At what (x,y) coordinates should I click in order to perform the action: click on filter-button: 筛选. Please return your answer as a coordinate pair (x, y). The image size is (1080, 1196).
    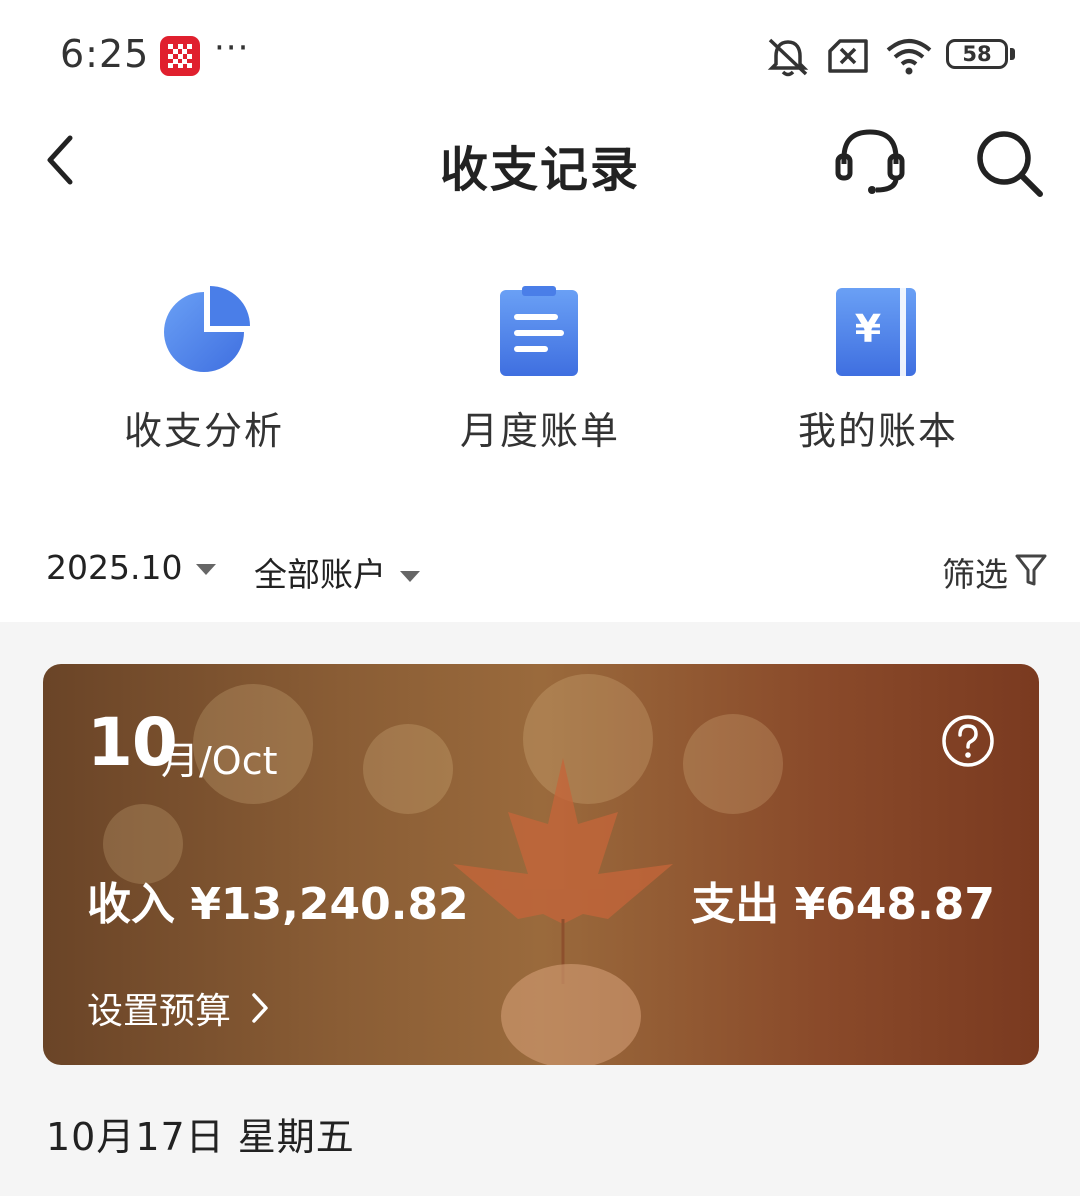
    Looking at the image, I should click on (975, 572).